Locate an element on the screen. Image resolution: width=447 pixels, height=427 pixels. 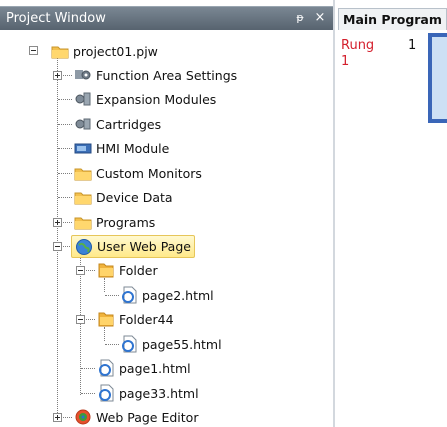
tree-label-page1: page1.html is located at coordinates (155, 368).